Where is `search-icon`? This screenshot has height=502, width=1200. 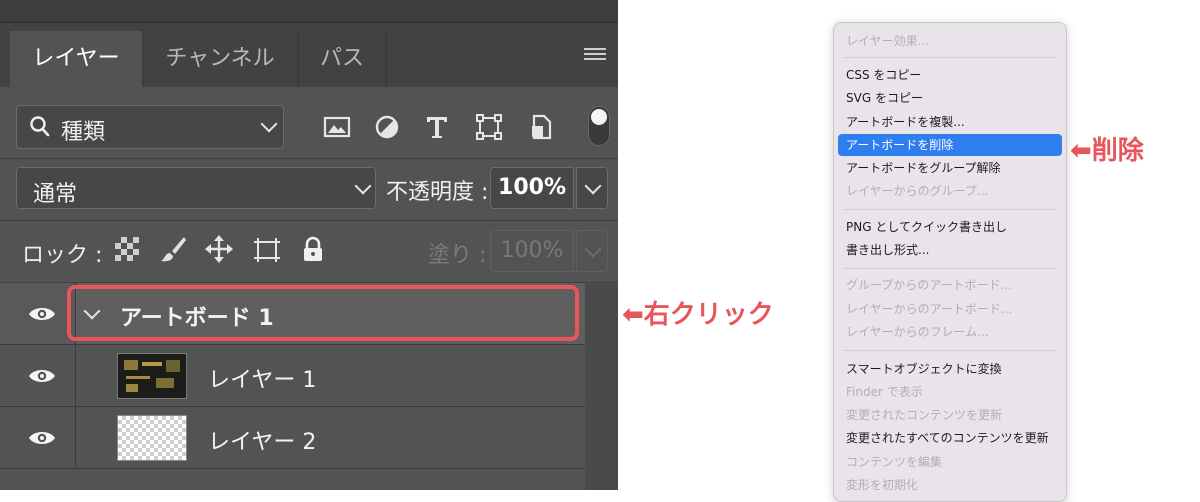
search-icon is located at coordinates (40, 126).